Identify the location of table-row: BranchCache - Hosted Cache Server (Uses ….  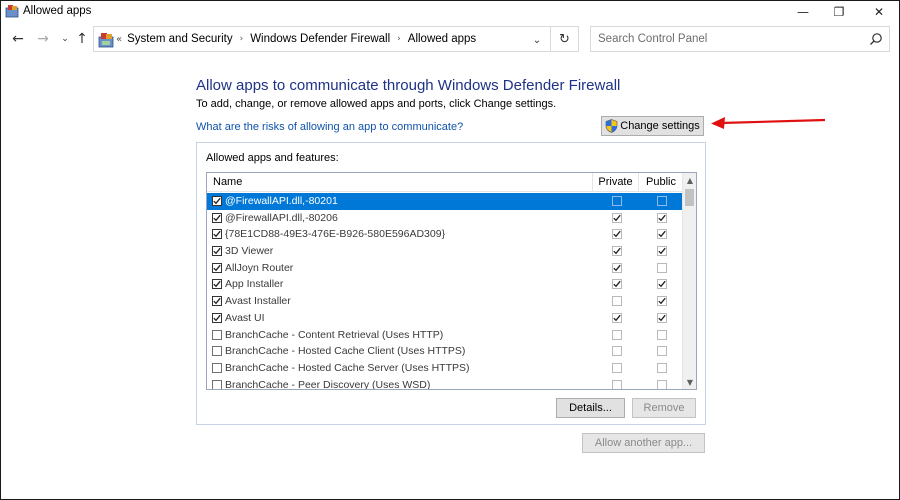
(445, 368).